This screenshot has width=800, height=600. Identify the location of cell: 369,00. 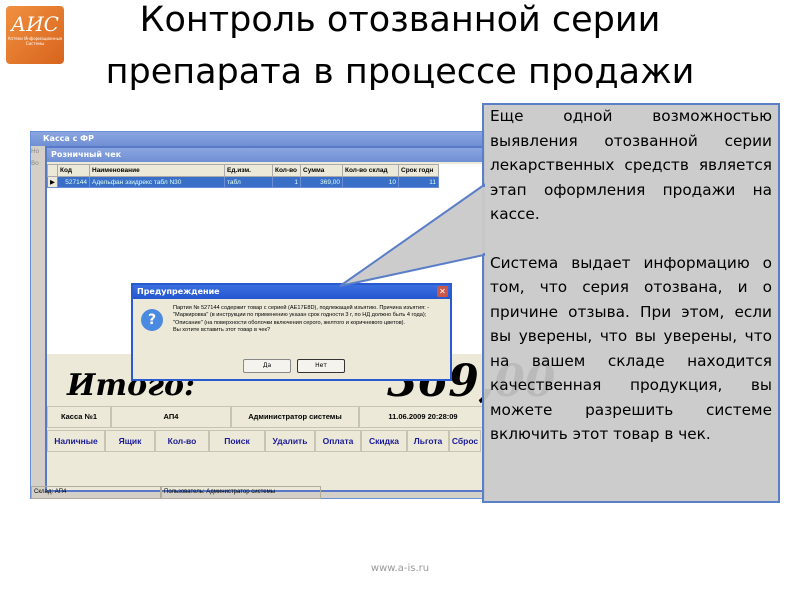
(321, 182).